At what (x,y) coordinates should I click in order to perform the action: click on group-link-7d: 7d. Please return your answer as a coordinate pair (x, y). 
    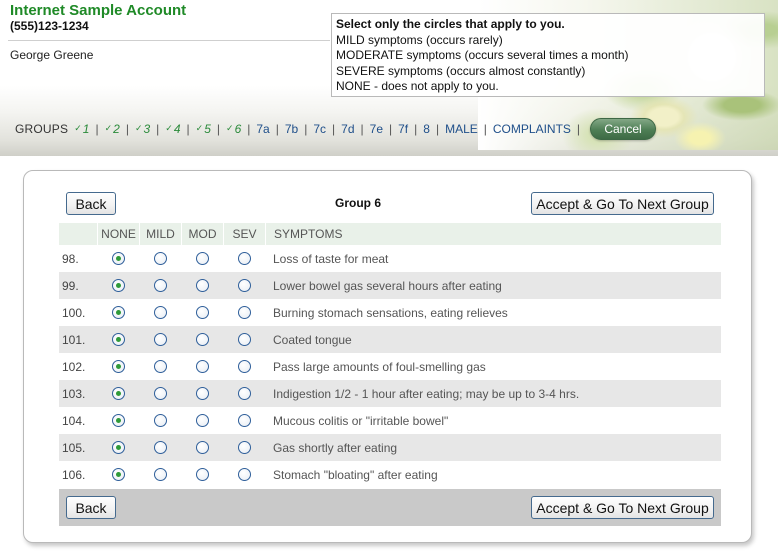
    Looking at the image, I should click on (347, 129).